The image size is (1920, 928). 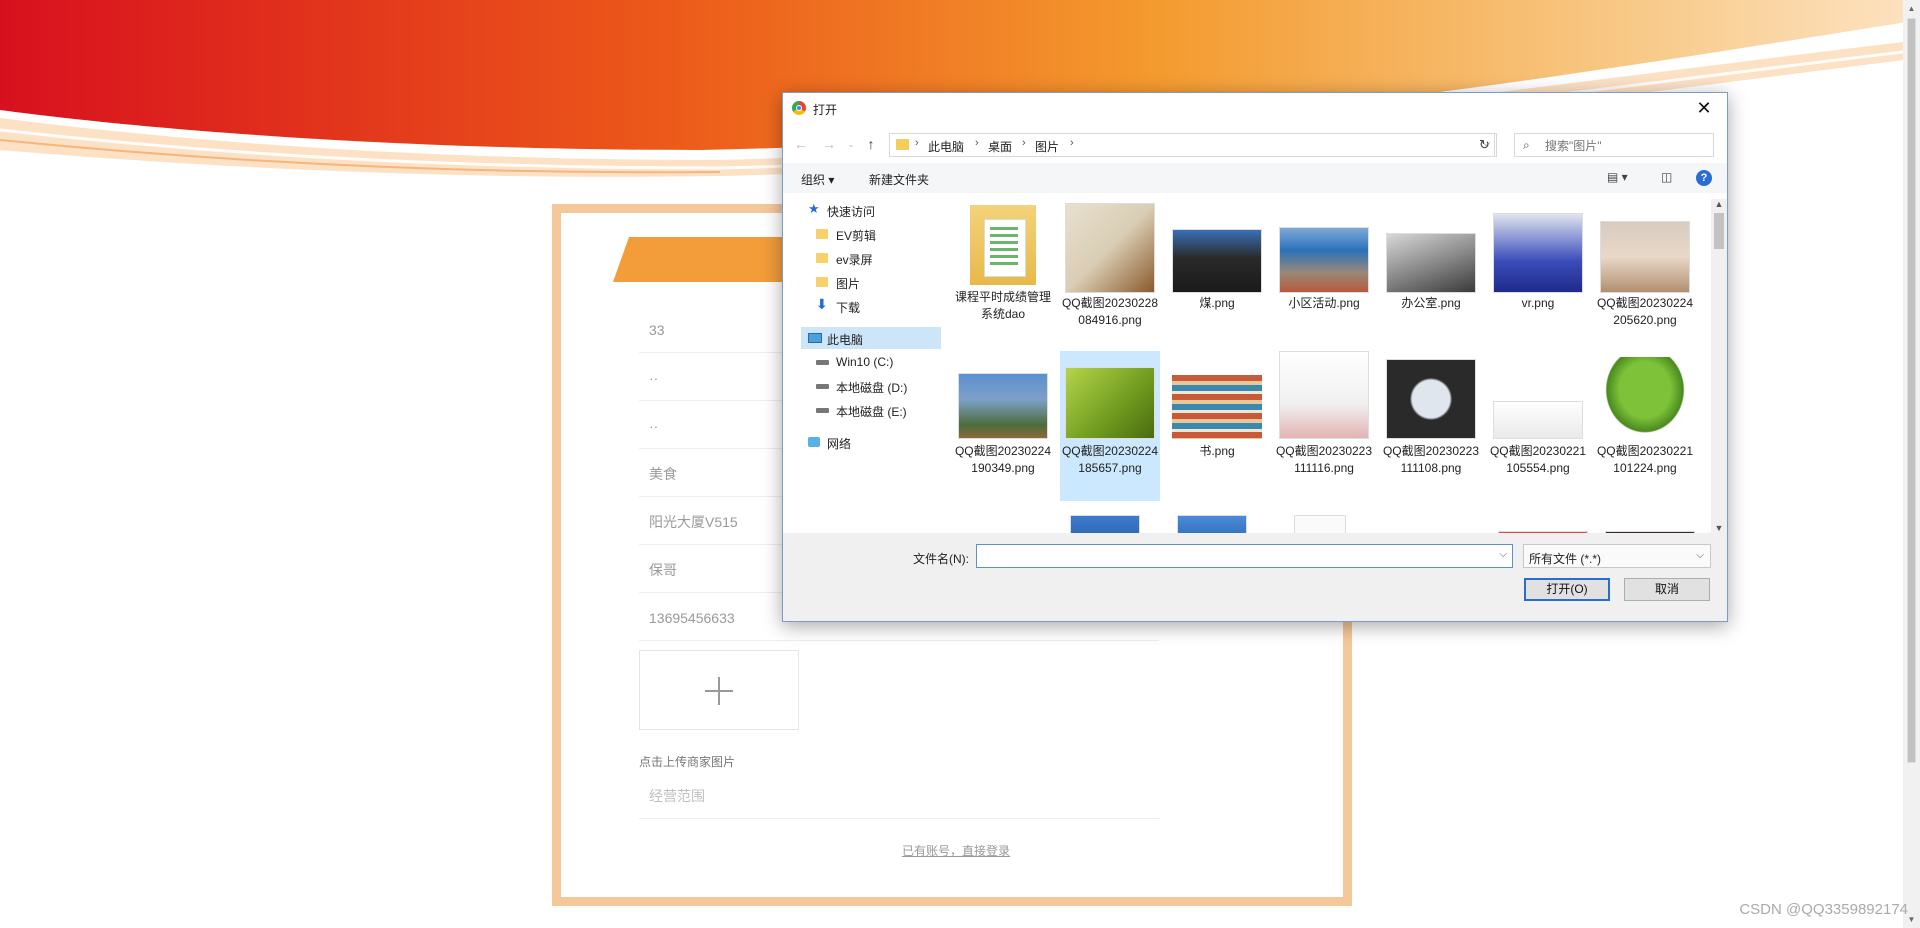 What do you see at coordinates (1503, 554) in the screenshot?
I see `chevron-down-icon: ⌵` at bounding box center [1503, 554].